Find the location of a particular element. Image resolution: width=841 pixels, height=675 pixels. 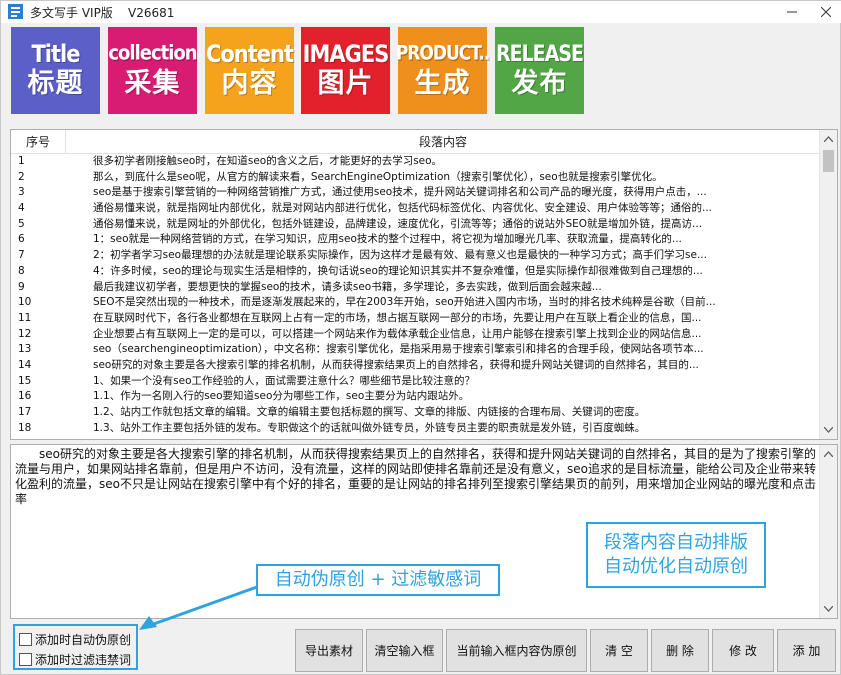

editor-scrollbar is located at coordinates (828, 531).